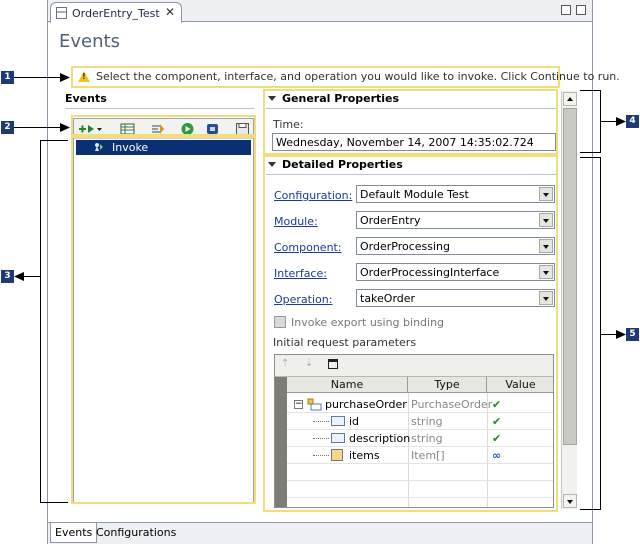 The image size is (640, 544). I want to click on test-file-icon, so click(61, 13).